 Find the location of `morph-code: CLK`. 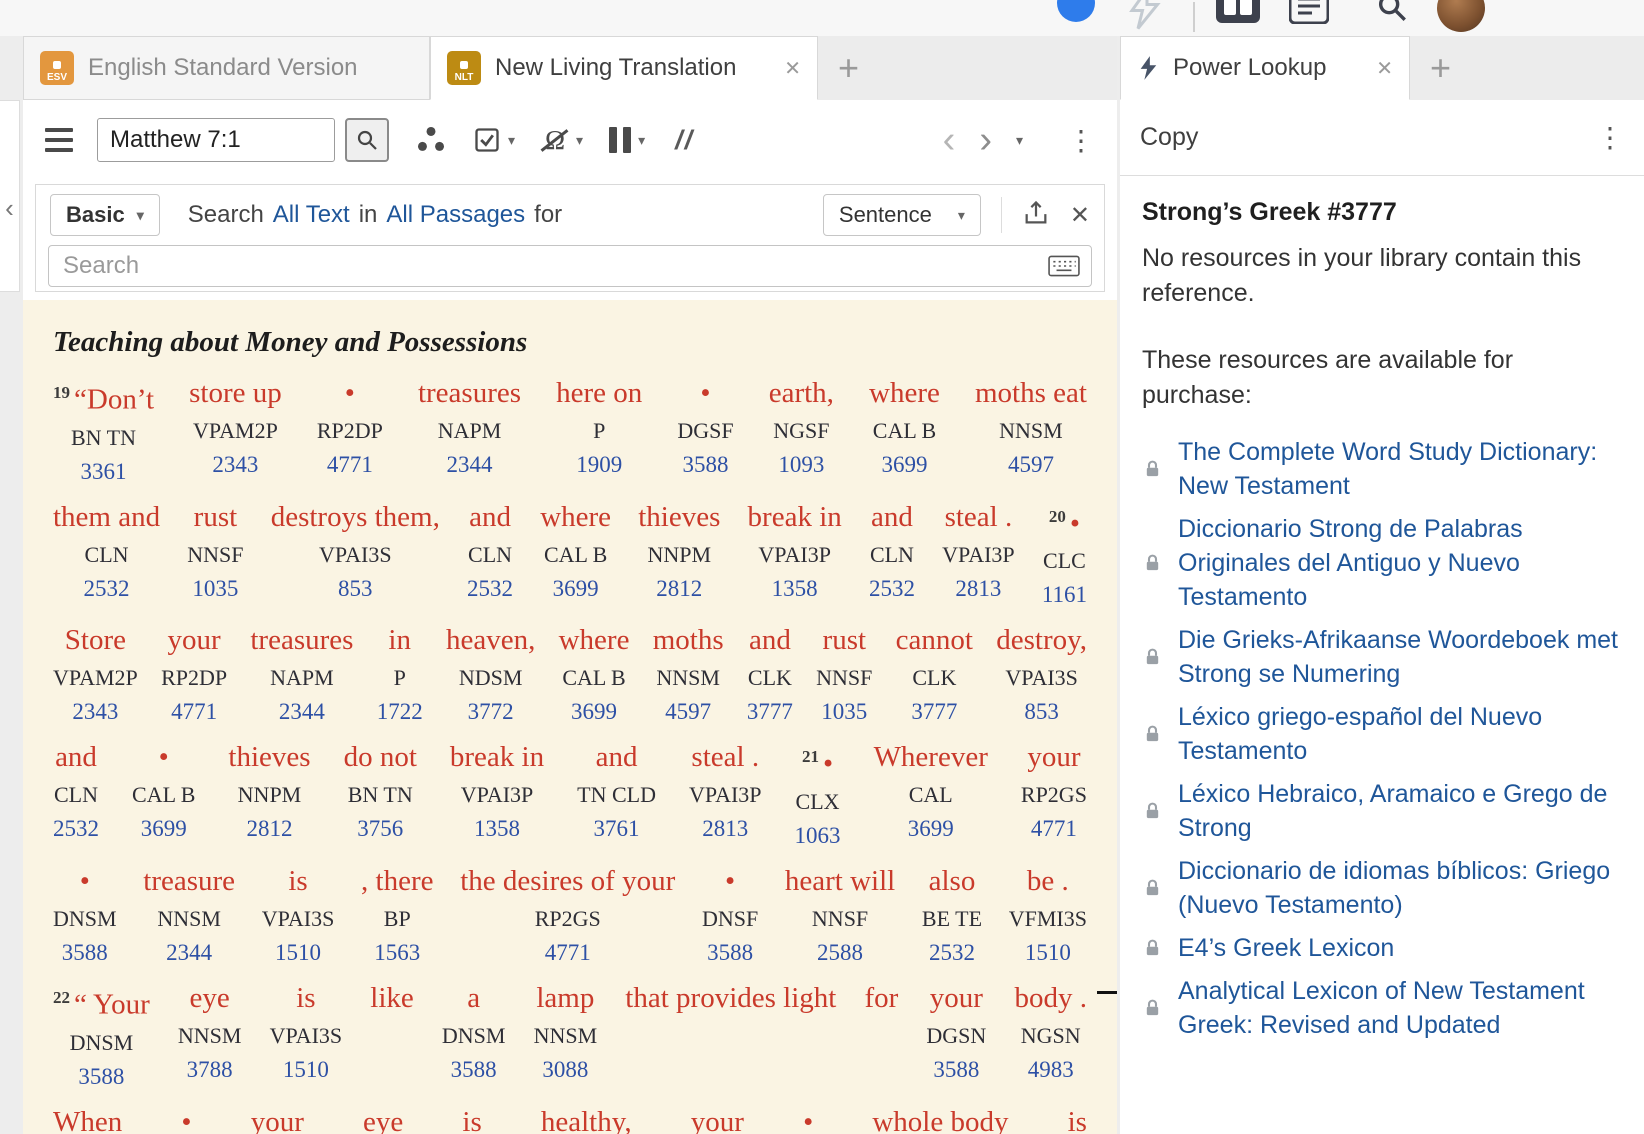

morph-code: CLK is located at coordinates (770, 678).